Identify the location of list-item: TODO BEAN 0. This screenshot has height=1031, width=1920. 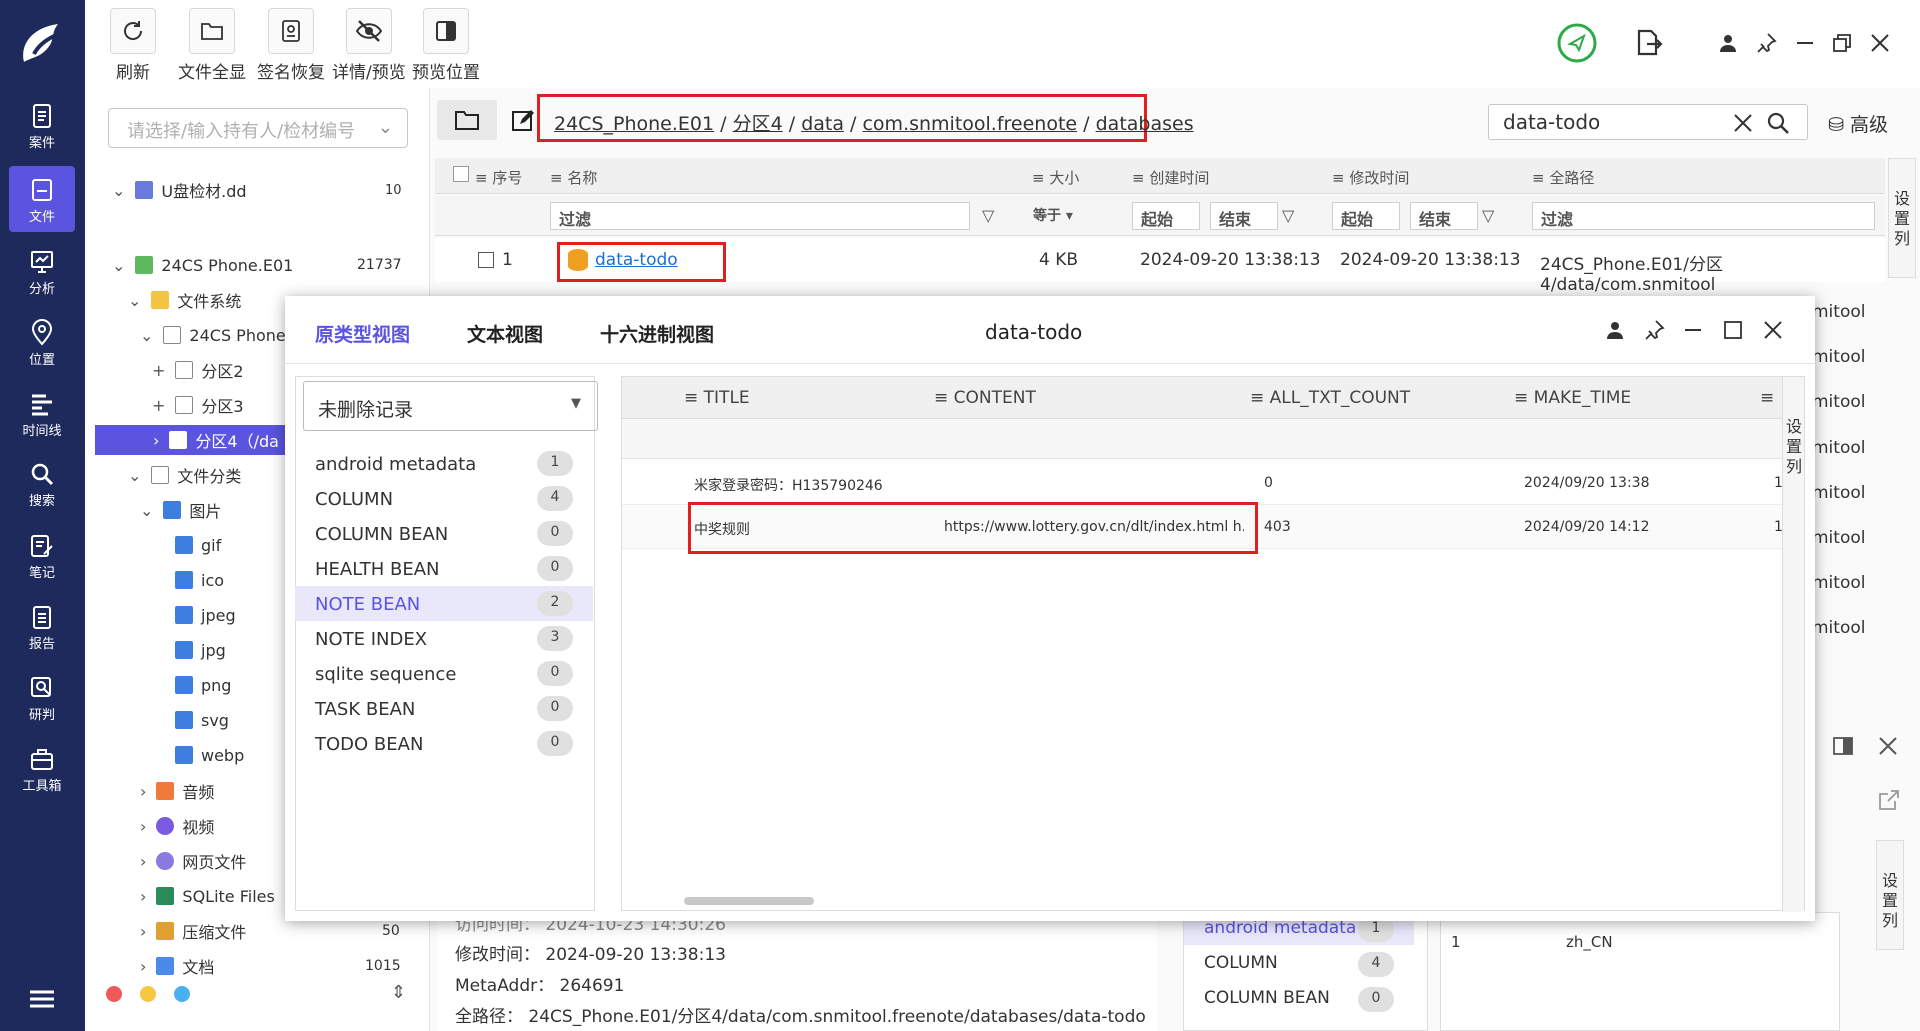
(444, 743).